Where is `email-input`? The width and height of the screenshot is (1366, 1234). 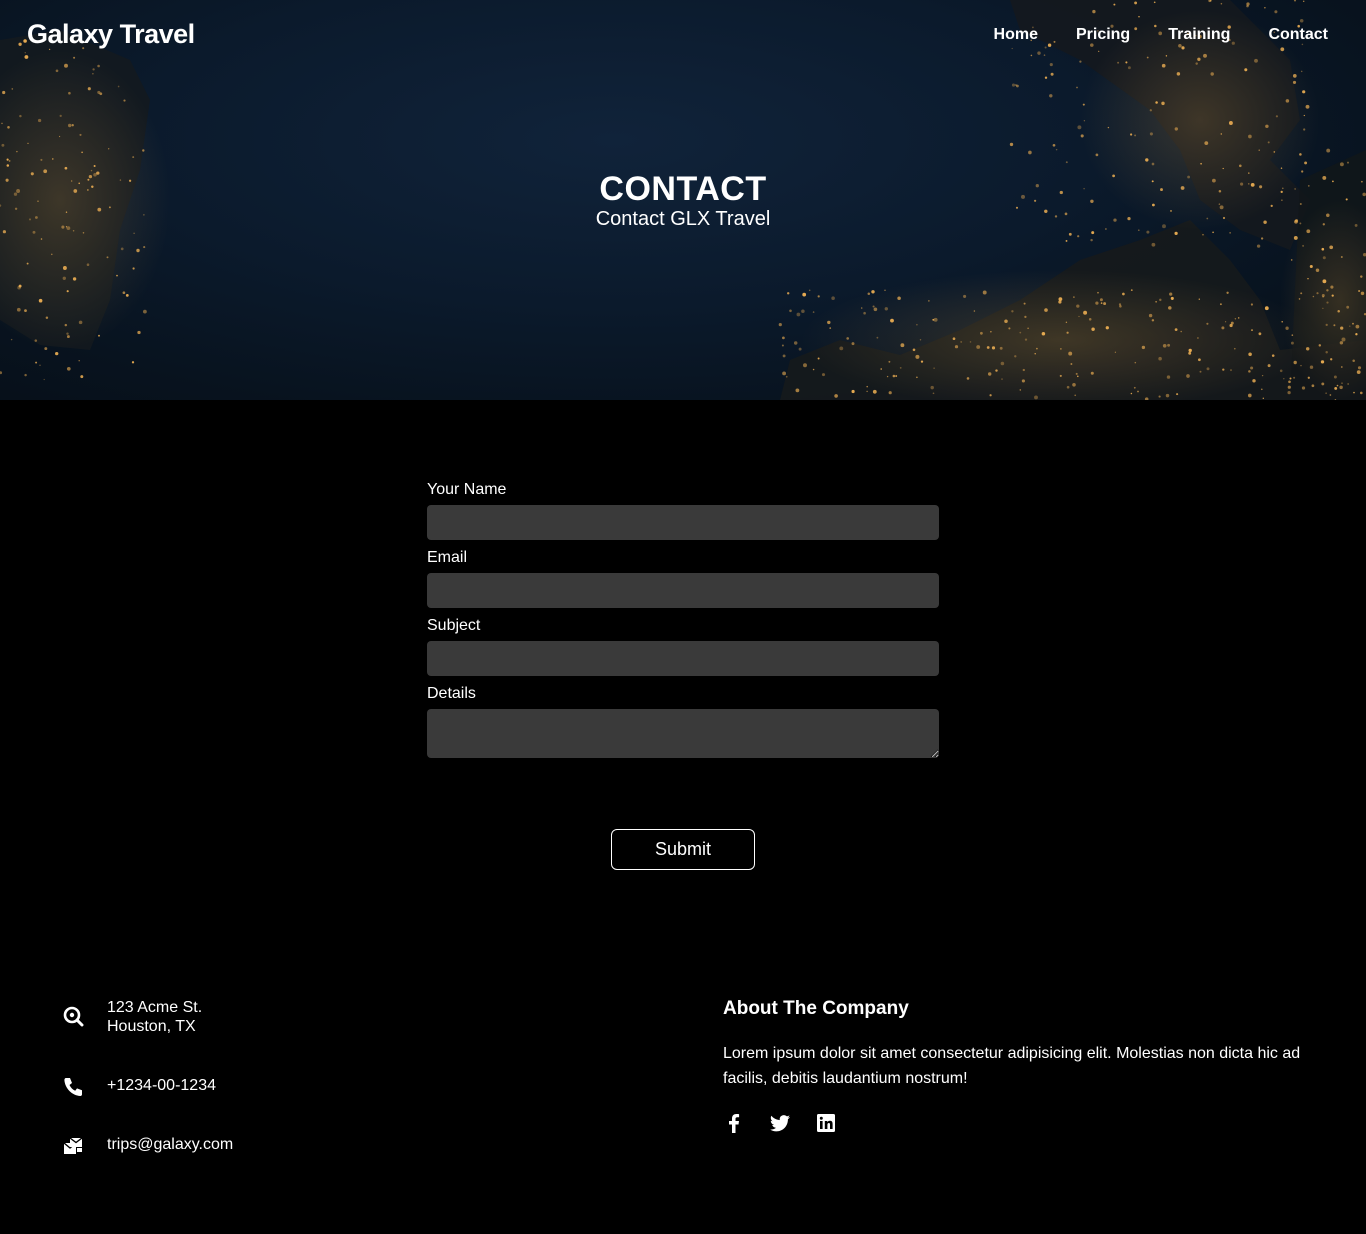 email-input is located at coordinates (683, 590).